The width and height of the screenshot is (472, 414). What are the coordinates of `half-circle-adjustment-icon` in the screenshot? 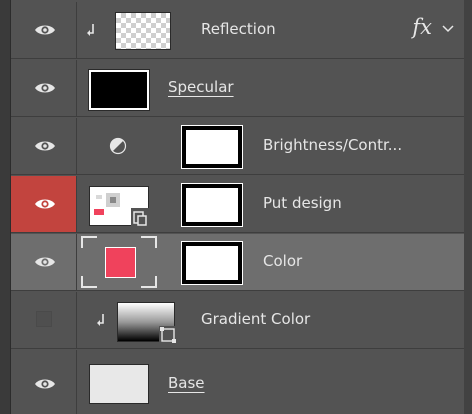 It's located at (118, 146).